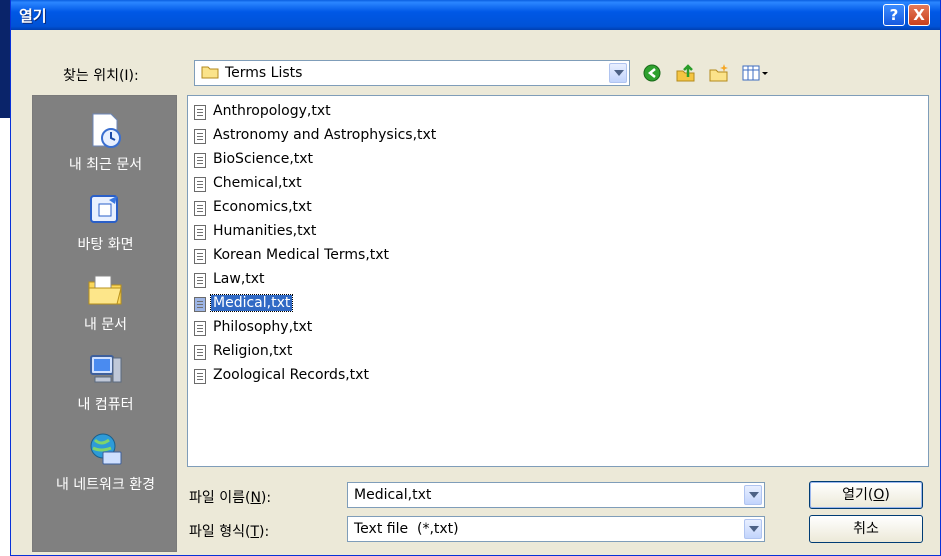  I want to click on file-name: Astronomy and Astrophysics,txt, so click(325, 135).